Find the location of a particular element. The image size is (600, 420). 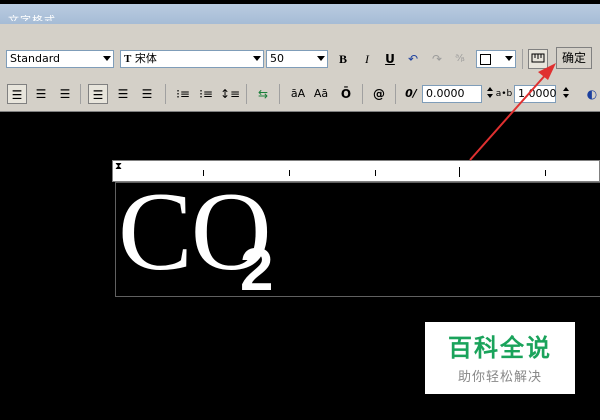

watermark-logo: 百科全说 助你轻松解决 is located at coordinates (500, 358).